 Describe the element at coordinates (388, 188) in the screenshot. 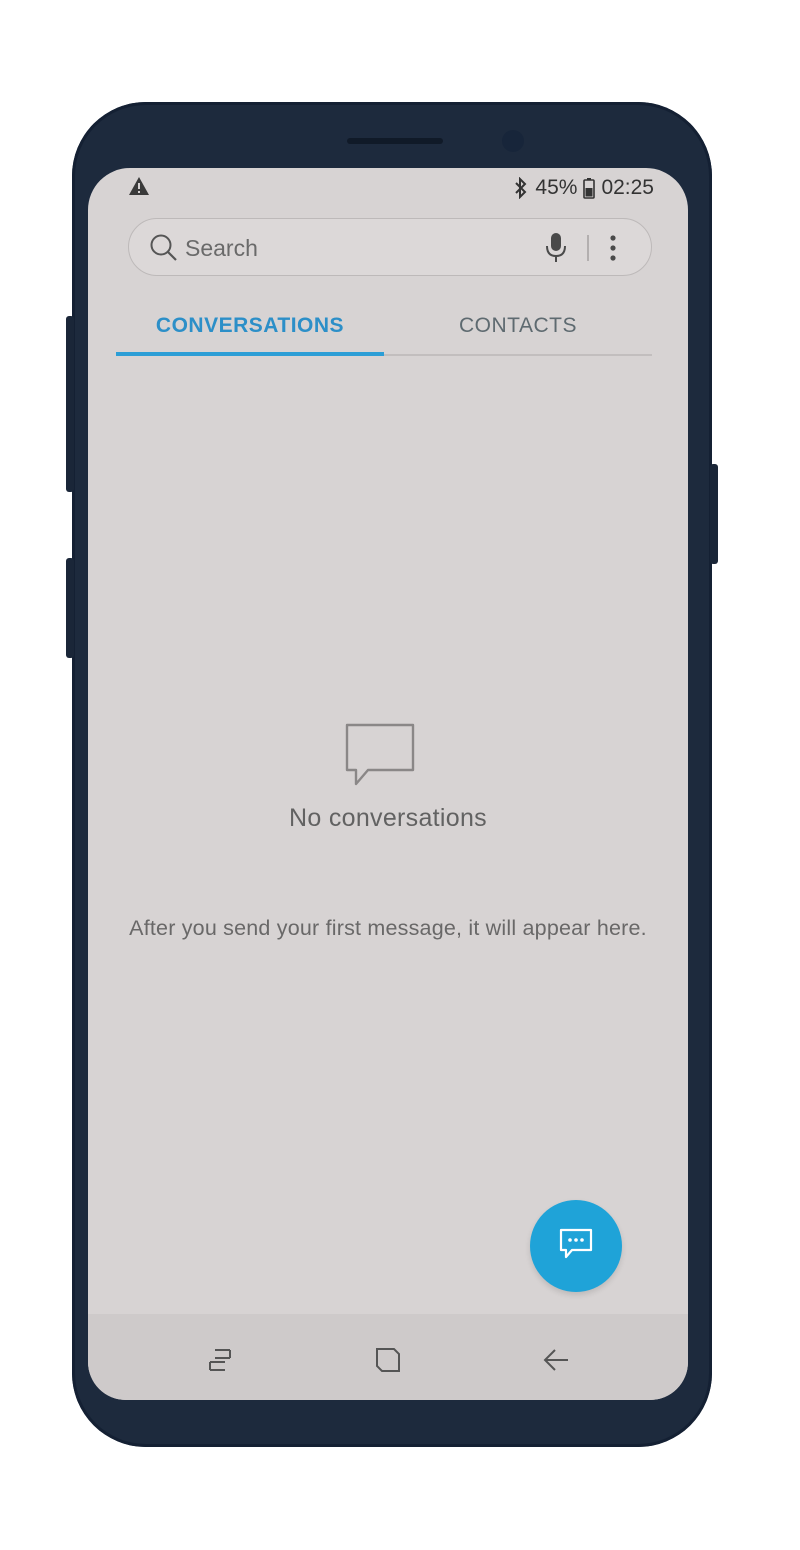

I see `status-bar: 45% 02:25` at that location.